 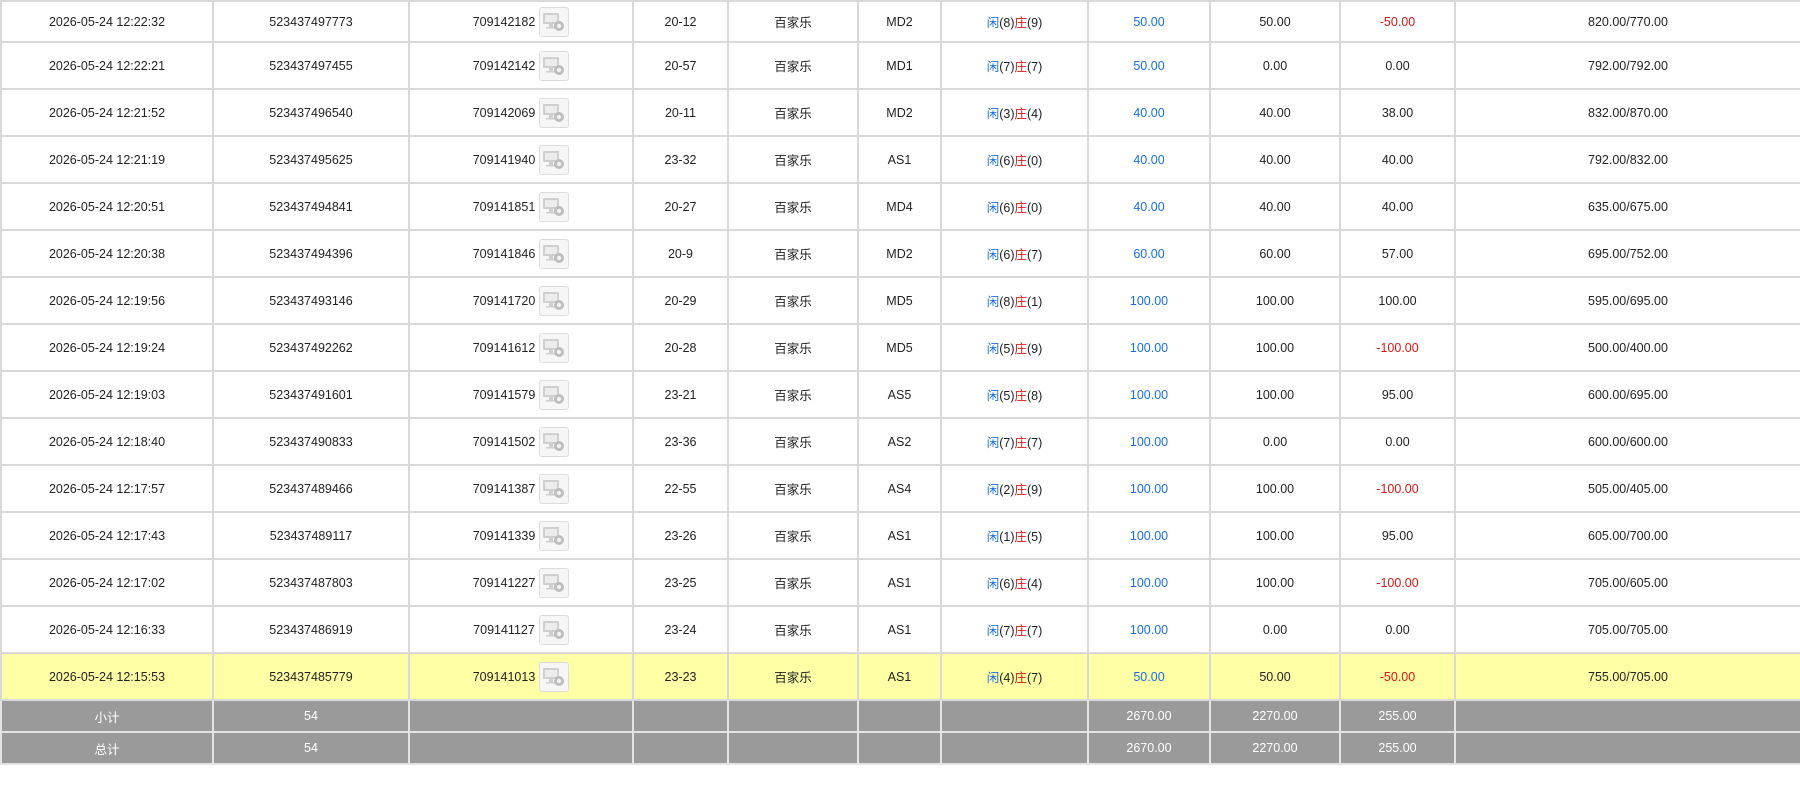 What do you see at coordinates (107, 488) in the screenshot?
I see `bet-time: 2026-05-24 12:17:57` at bounding box center [107, 488].